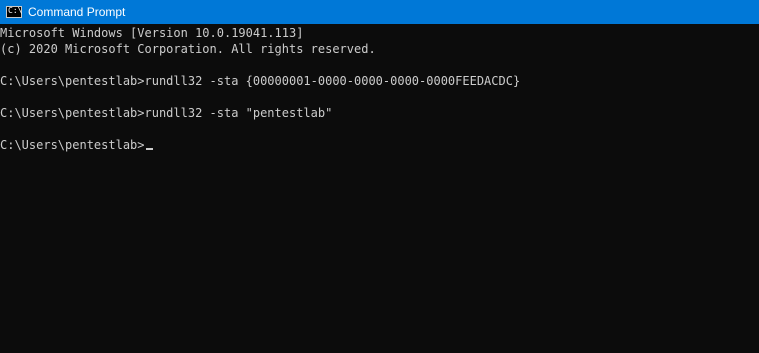 The width and height of the screenshot is (759, 353). What do you see at coordinates (379, 145) in the screenshot?
I see `console-prompt-line: C:\Users\pentestlab>` at bounding box center [379, 145].